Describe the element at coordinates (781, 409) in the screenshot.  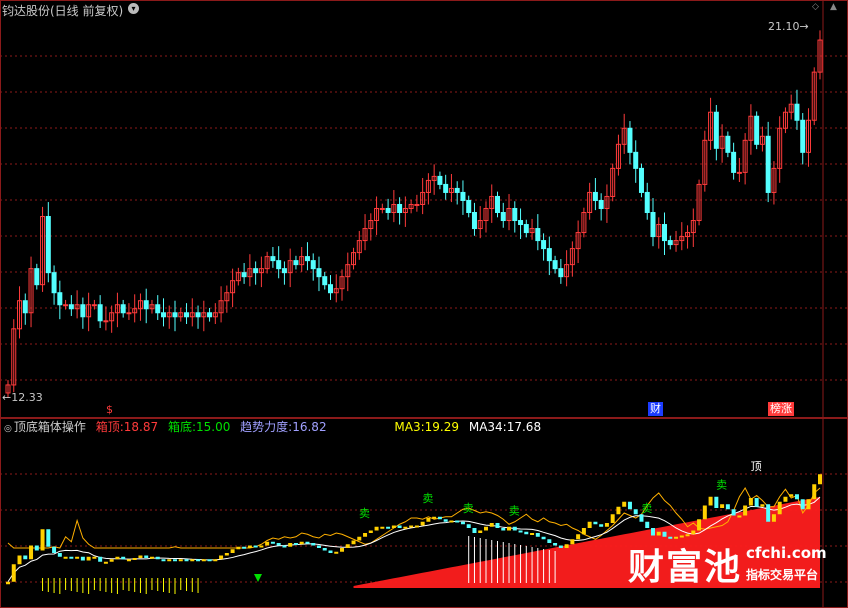
I see `top-gainer-marker: 榜涨` at that location.